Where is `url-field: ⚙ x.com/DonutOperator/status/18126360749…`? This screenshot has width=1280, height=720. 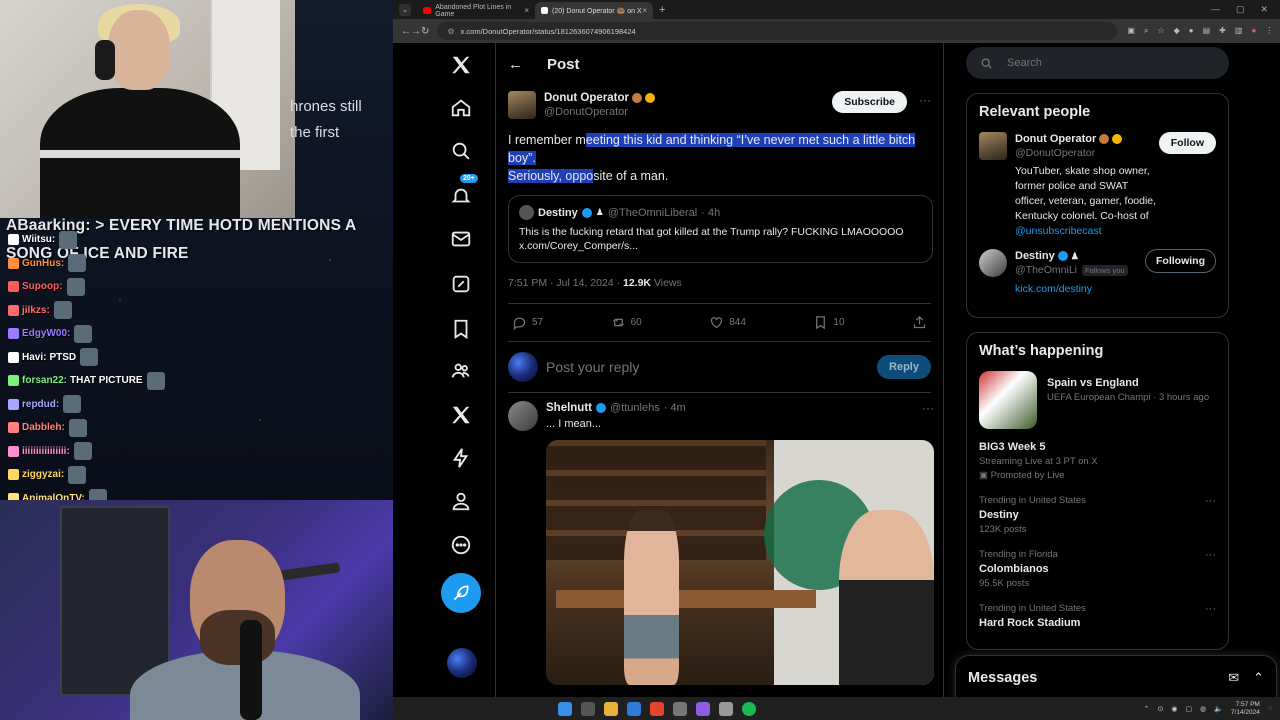 url-field: ⚙ x.com/DonutOperator/status/18126360749… is located at coordinates (777, 31).